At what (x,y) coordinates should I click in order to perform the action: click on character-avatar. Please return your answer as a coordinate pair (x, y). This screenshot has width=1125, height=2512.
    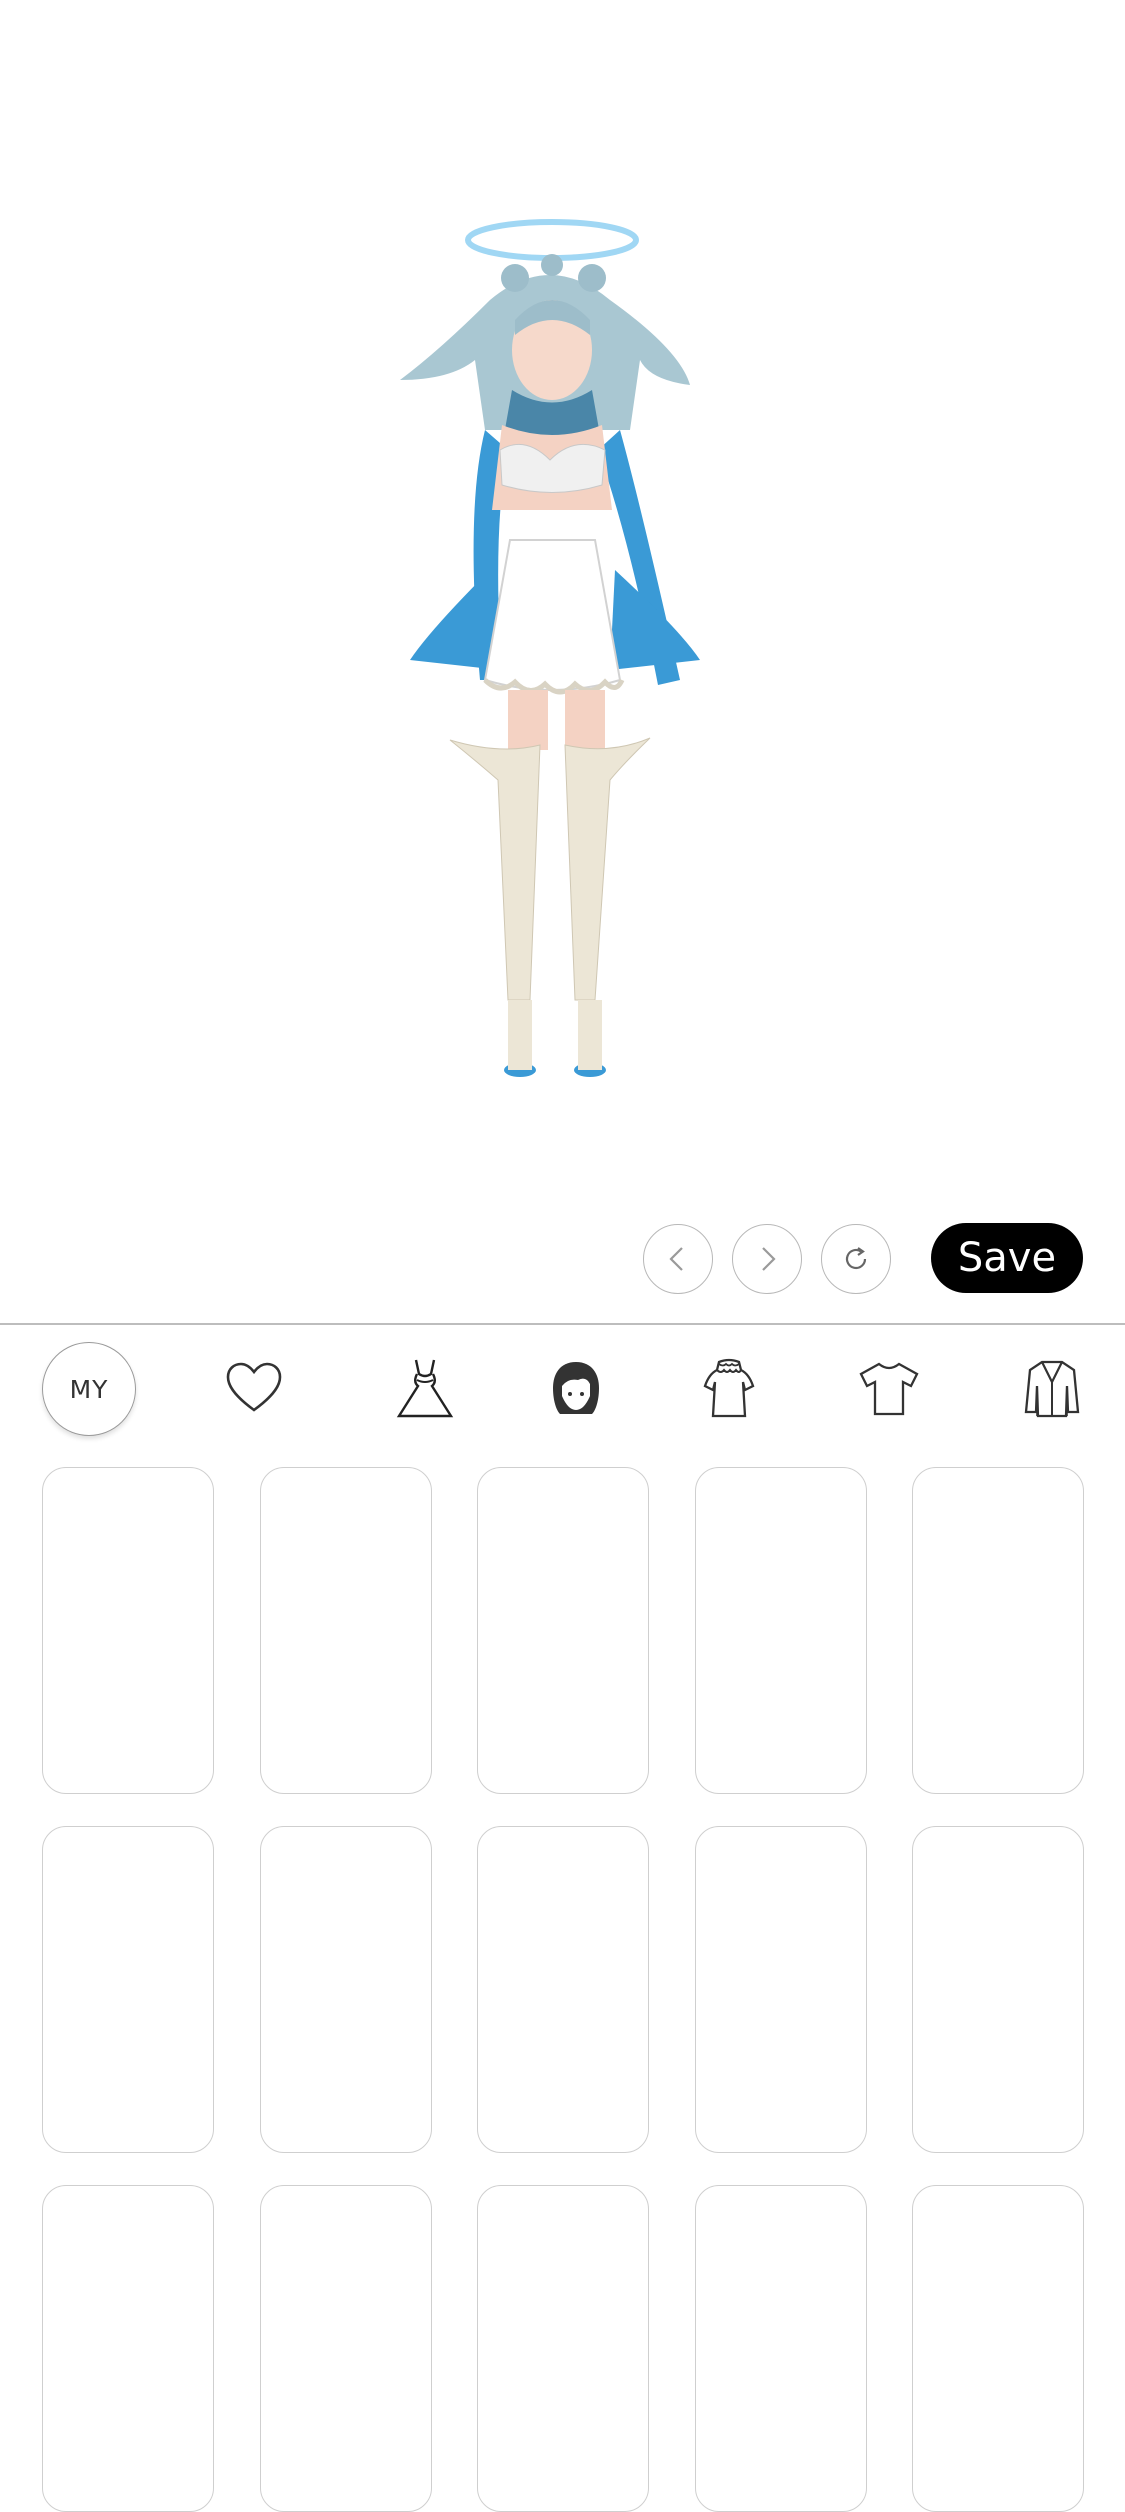
    Looking at the image, I should click on (550, 648).